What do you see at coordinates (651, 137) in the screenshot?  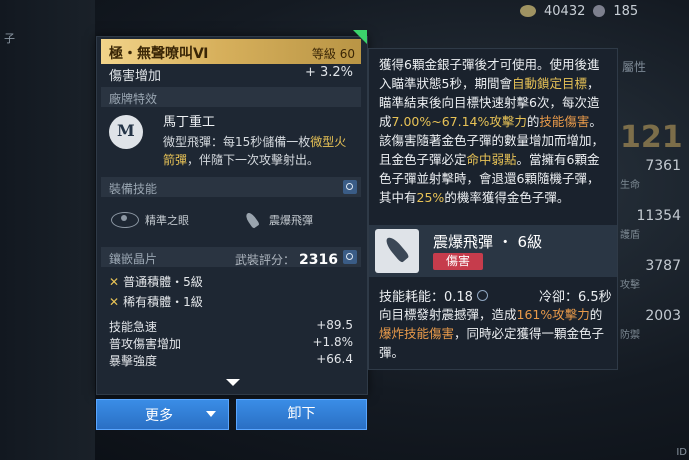 I see `attribute-total: 121` at bounding box center [651, 137].